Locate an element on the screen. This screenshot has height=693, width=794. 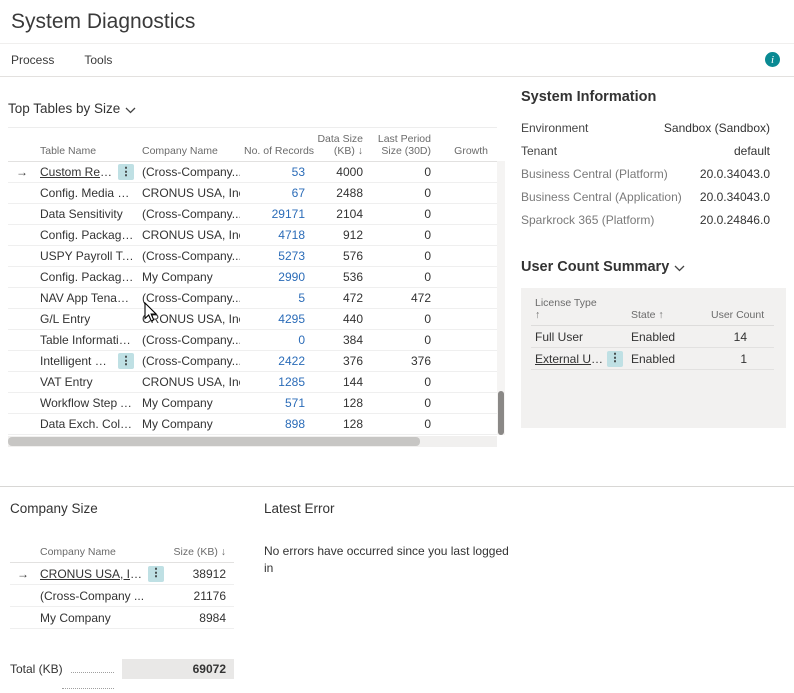
records-count-link: 1285 is located at coordinates (276, 382).